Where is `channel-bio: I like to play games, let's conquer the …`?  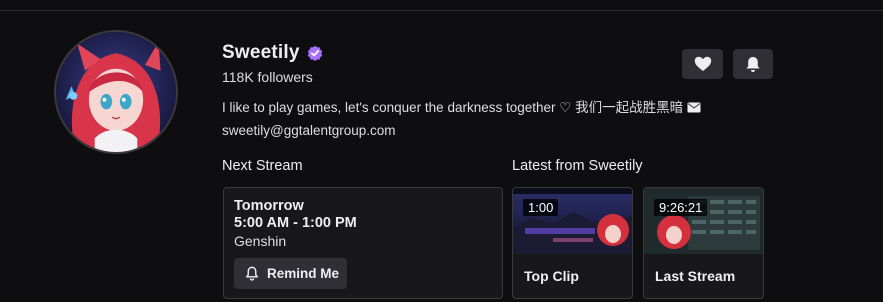 channel-bio: I like to play games, let's conquer the … is located at coordinates (461, 119).